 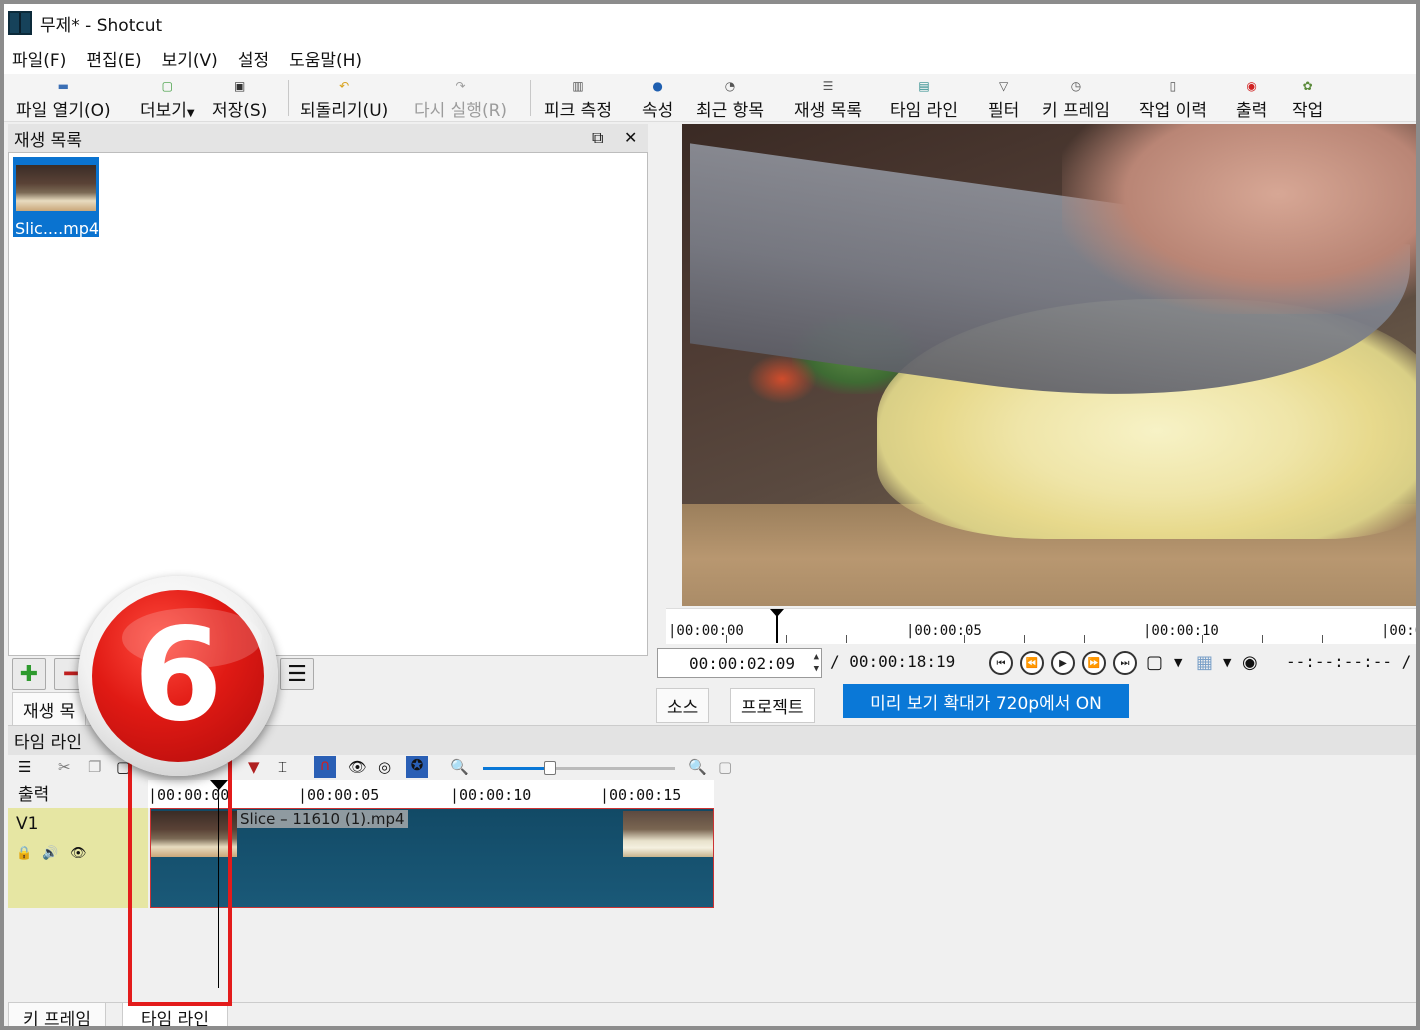 What do you see at coordinates (1001, 663) in the screenshot?
I see `skip-to-start-button: ⏮` at bounding box center [1001, 663].